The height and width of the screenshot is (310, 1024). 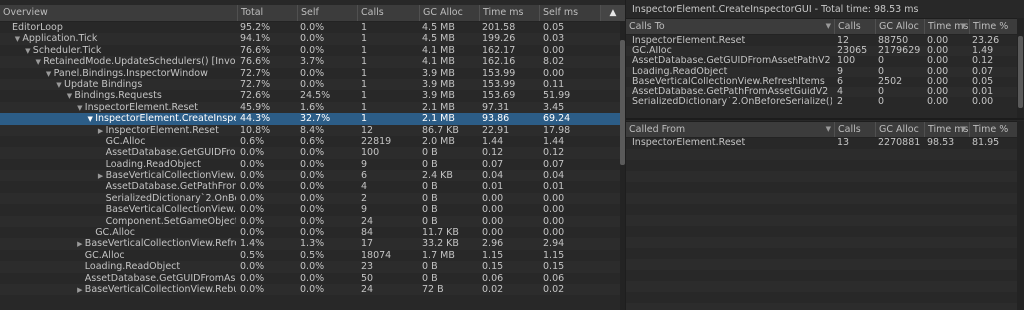 What do you see at coordinates (367, 267) in the screenshot?
I see `calls-cell: 23` at bounding box center [367, 267].